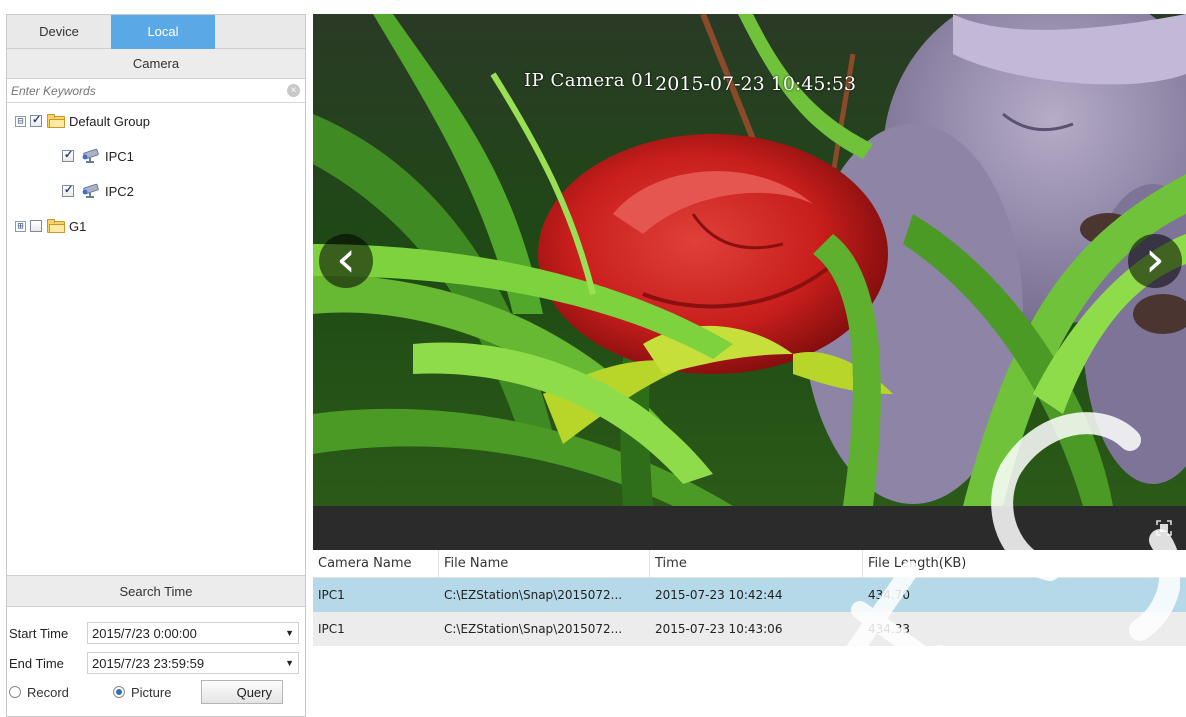 The image size is (1186, 717). What do you see at coordinates (68, 190) in the screenshot?
I see `ipc2-checkbox` at bounding box center [68, 190].